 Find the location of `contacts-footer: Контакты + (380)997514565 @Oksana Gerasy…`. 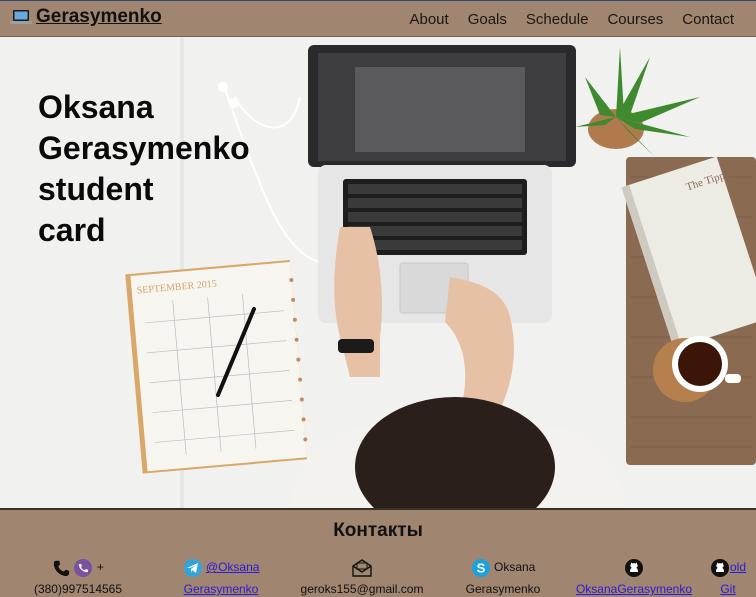

contacts-footer: Контакты + (380)997514565 @Oksana Gerasy… is located at coordinates (378, 552).